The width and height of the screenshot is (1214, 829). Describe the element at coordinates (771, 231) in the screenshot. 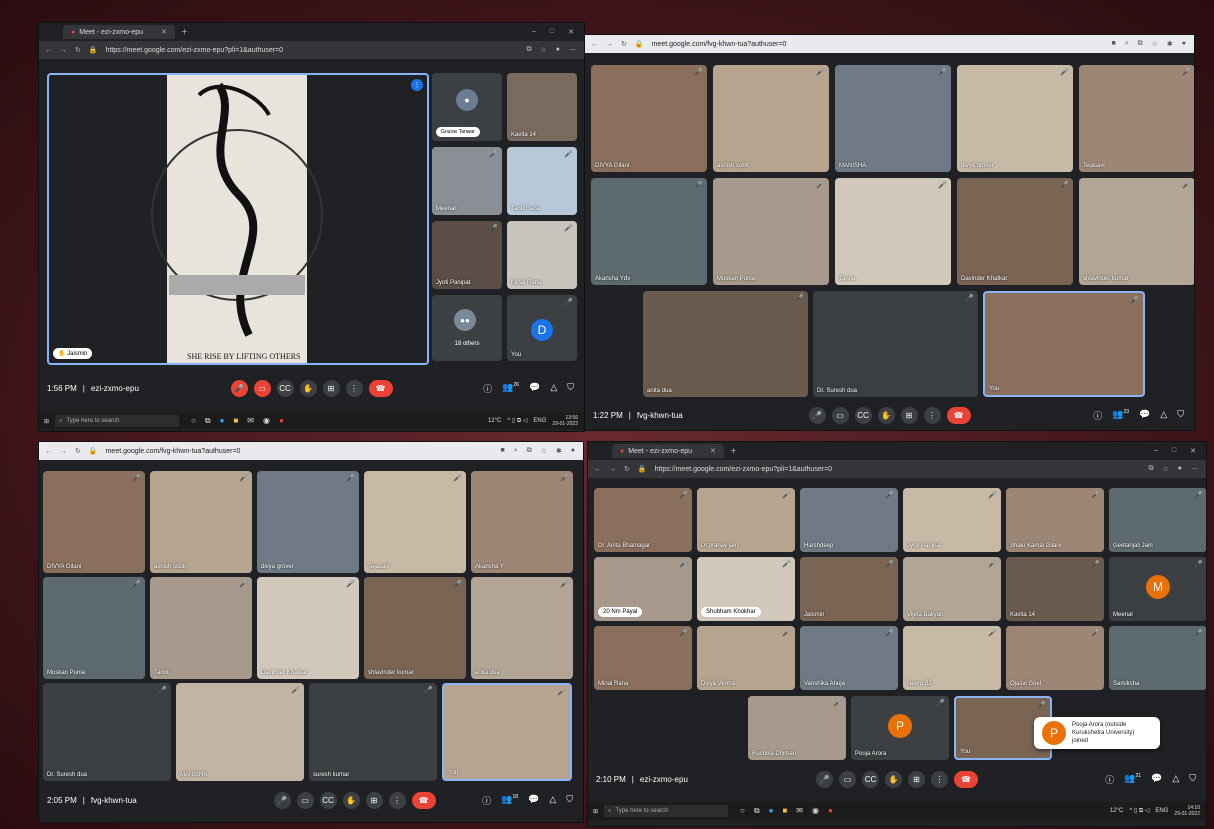

I see `participant-tile: 🎤 Muskan Punia` at that location.